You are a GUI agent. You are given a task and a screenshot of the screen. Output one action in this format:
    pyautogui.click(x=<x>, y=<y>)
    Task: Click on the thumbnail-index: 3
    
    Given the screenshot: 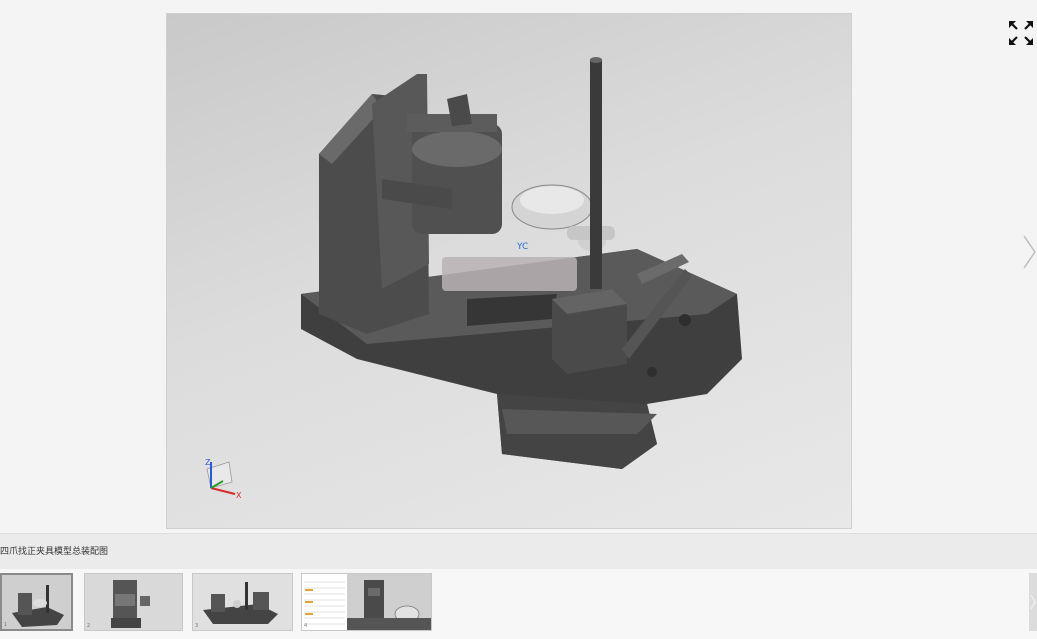 What is the action you would take?
    pyautogui.click(x=197, y=626)
    